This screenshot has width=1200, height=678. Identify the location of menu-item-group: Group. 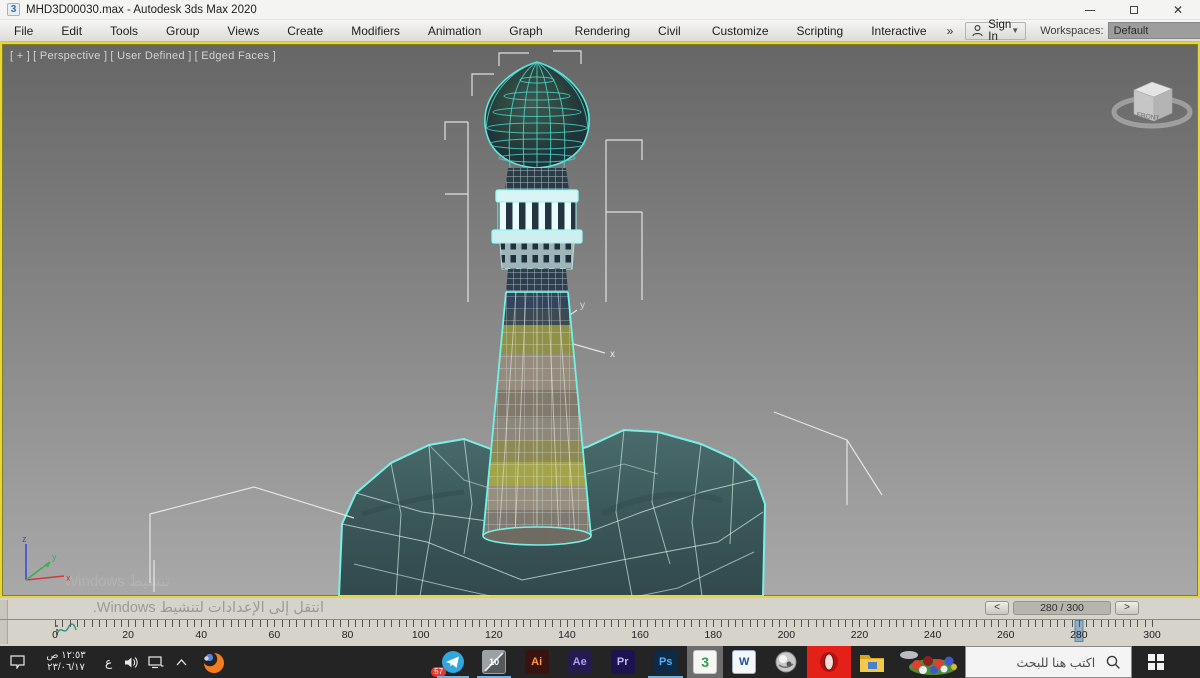
(182, 31).